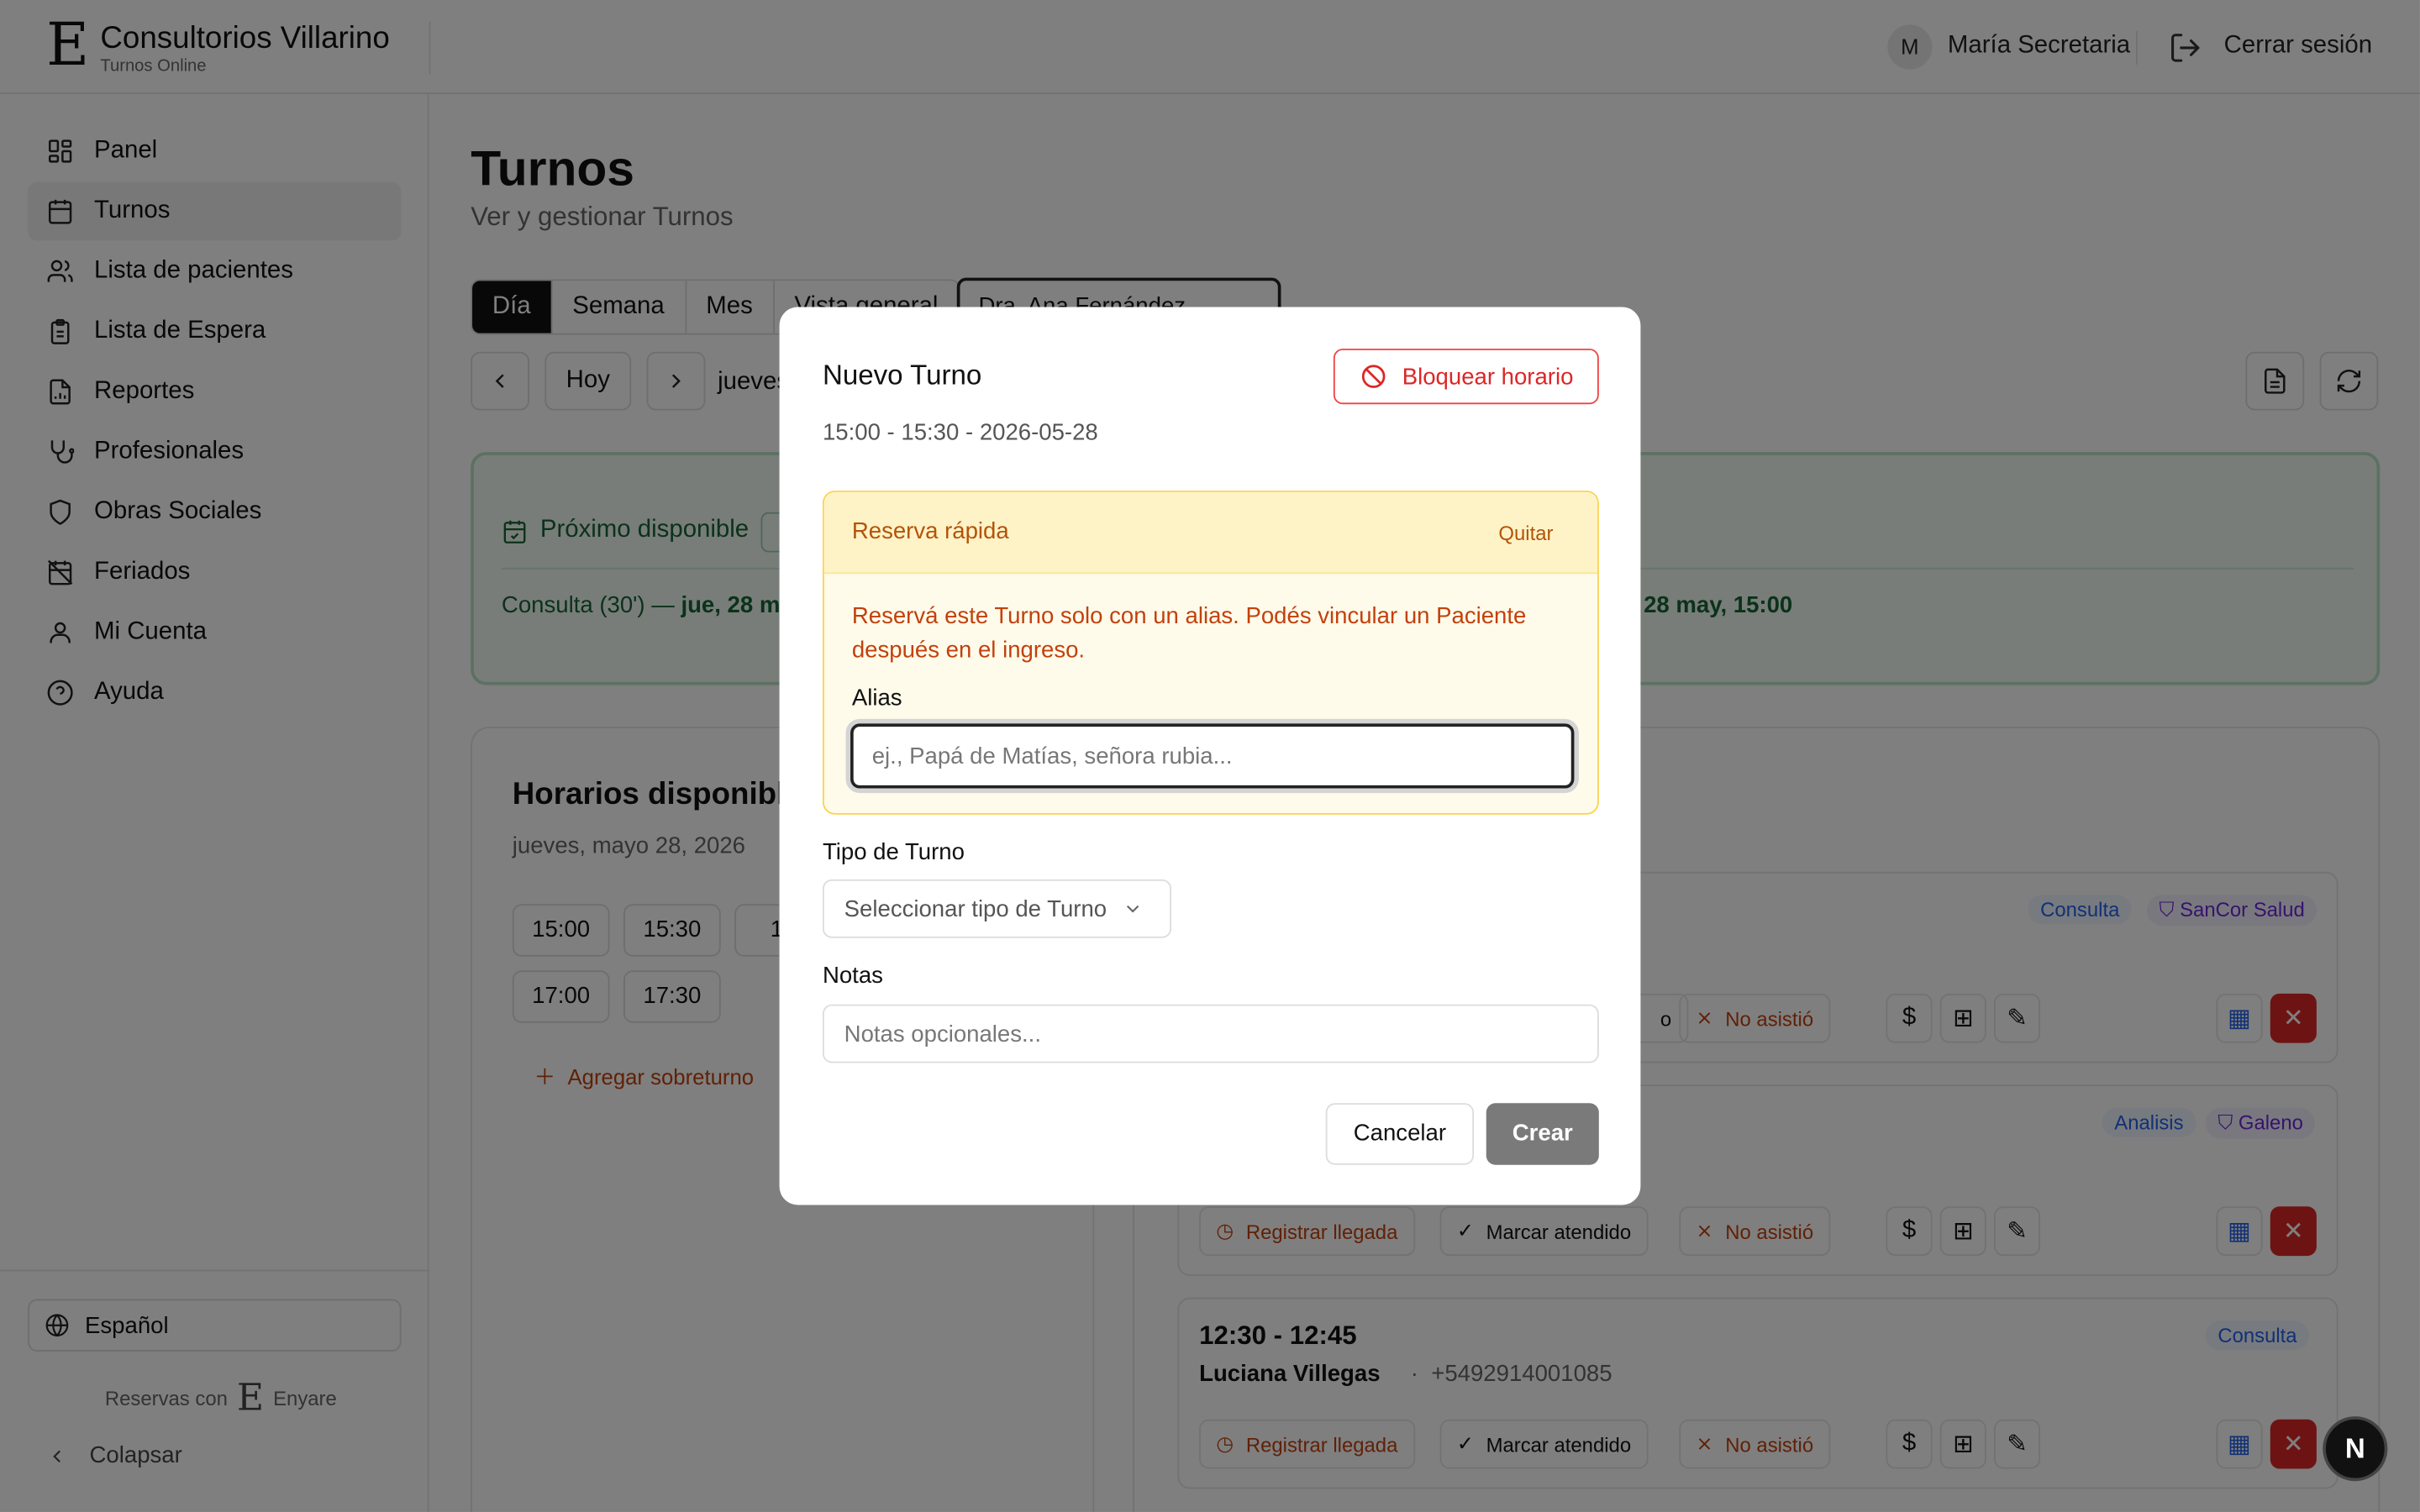 This screenshot has height=1512, width=2420. I want to click on dialog-title: Nuevo Turno, so click(902, 375).